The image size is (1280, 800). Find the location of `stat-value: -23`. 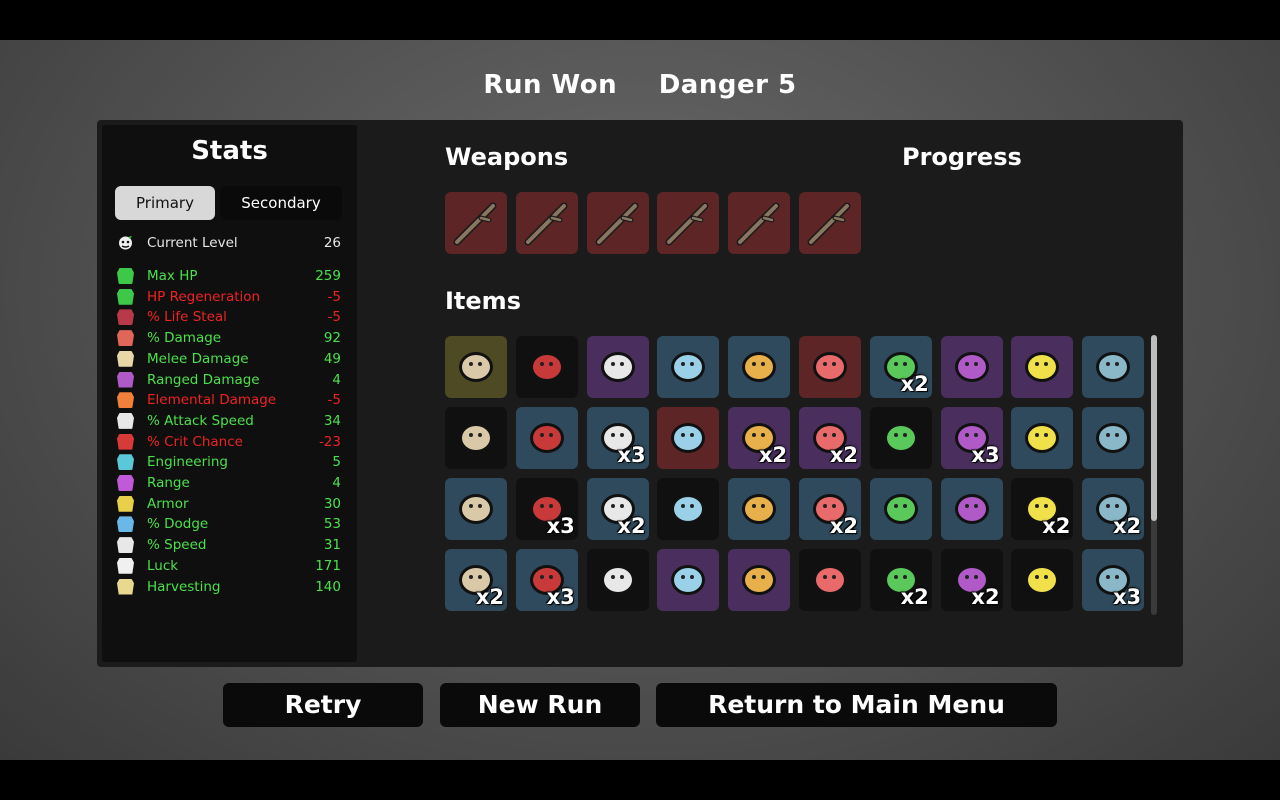

stat-value: -23 is located at coordinates (329, 441).